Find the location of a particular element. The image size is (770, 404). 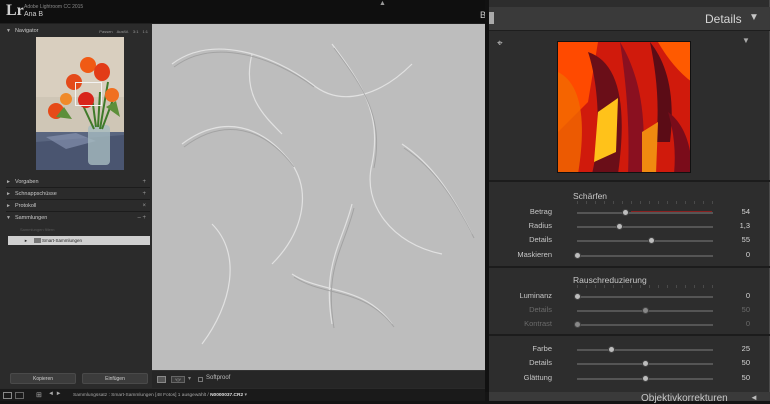

color-noise-details-thumb is located at coordinates (645, 363).